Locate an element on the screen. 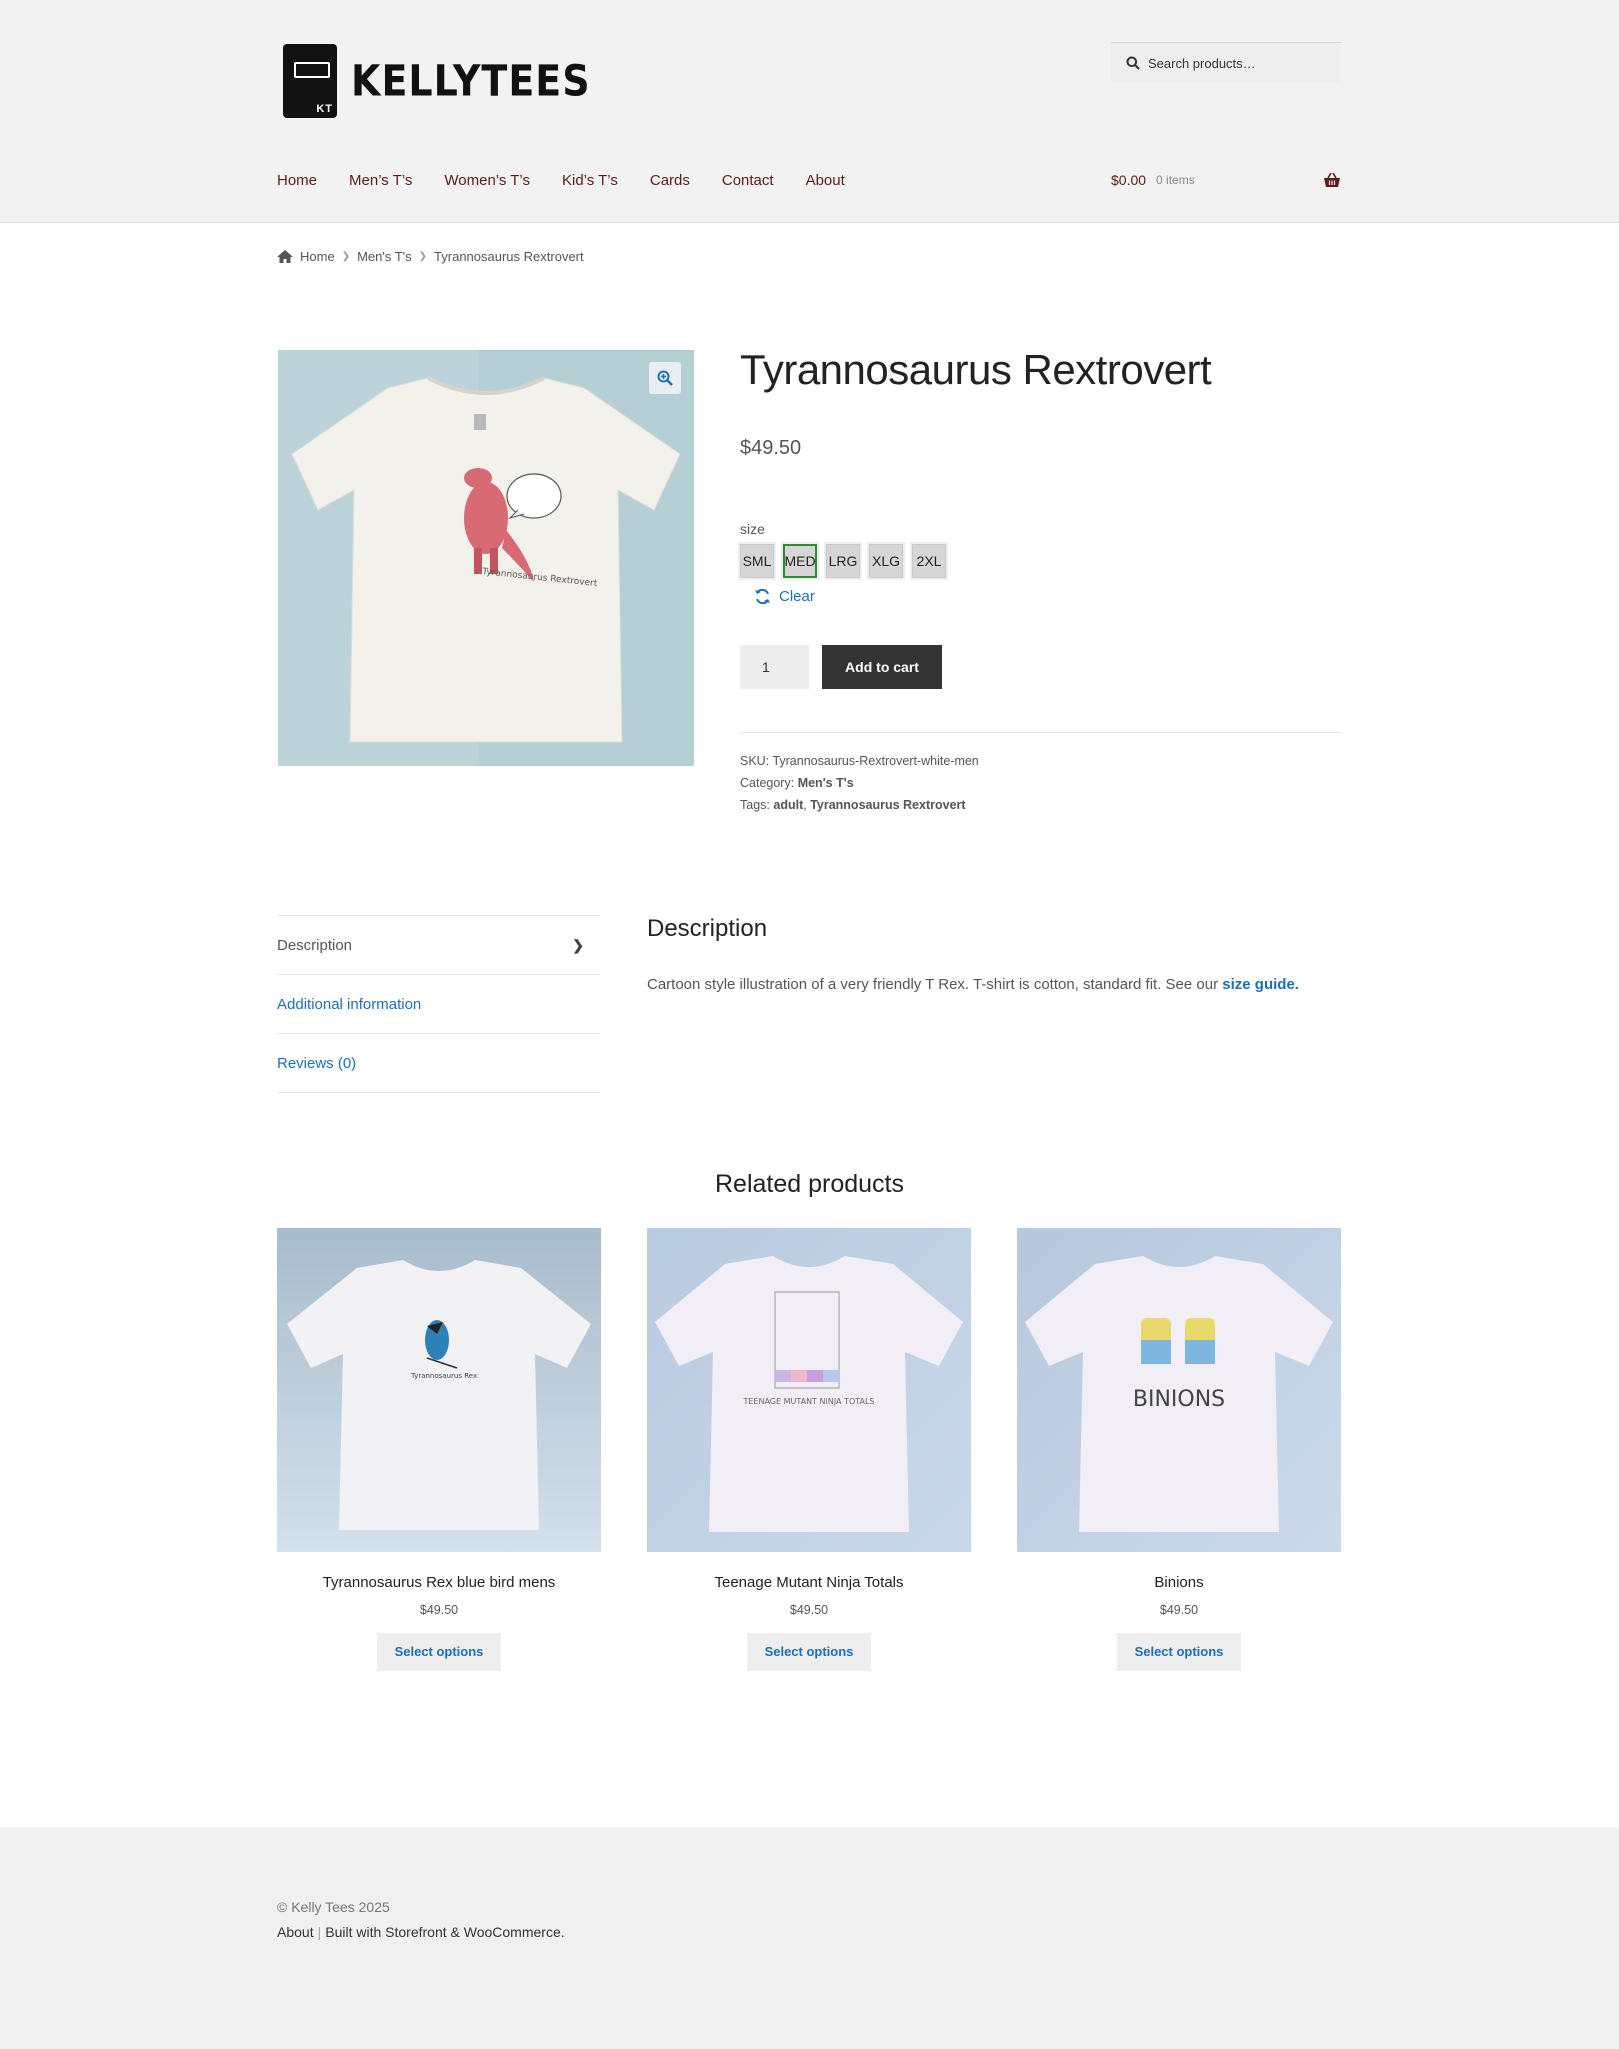  related-product-name: Teenage Mutant Ninja Totals is located at coordinates (809, 1582).